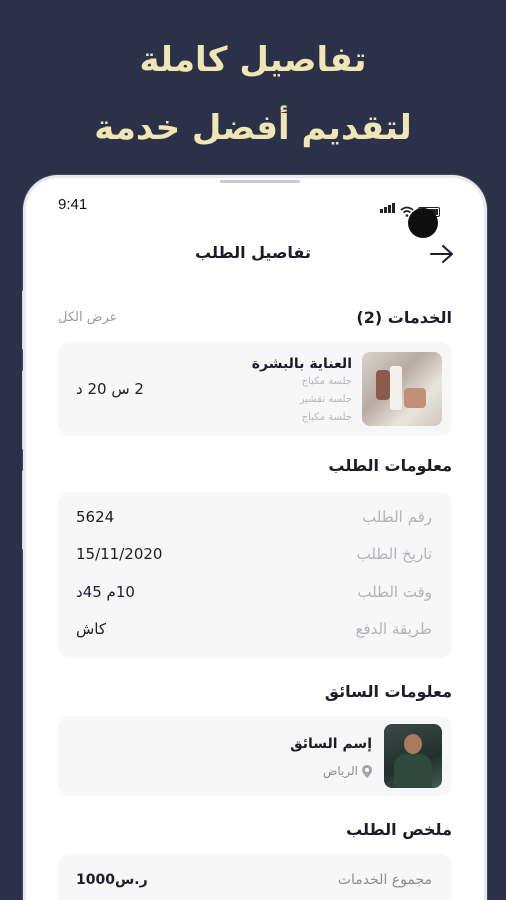  Describe the element at coordinates (112, 880) in the screenshot. I see `summary-value: 1000ر.س` at that location.